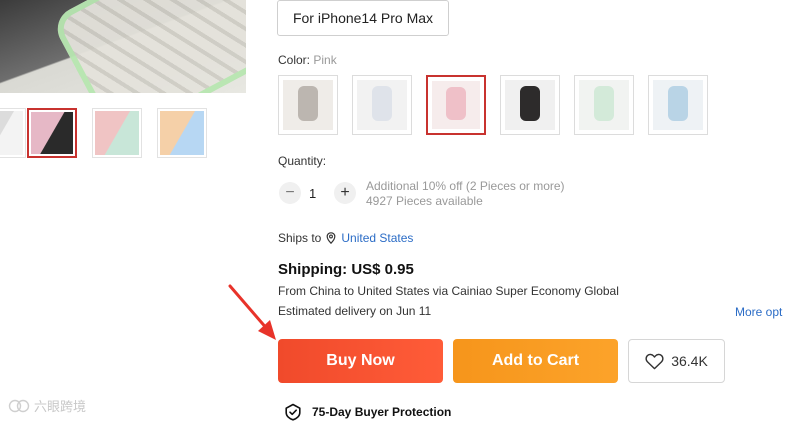  I want to click on thumbnail-strip, so click(123, 135).